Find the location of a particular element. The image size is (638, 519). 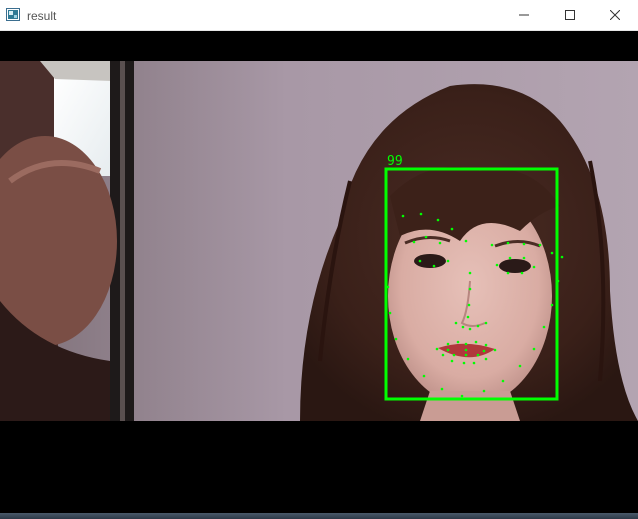

window-title: result is located at coordinates (42, 16).